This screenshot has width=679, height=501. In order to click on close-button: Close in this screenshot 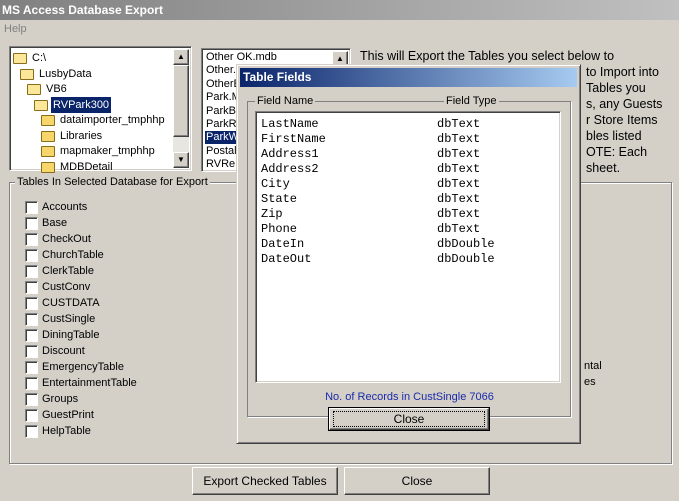, I will do `click(417, 481)`.